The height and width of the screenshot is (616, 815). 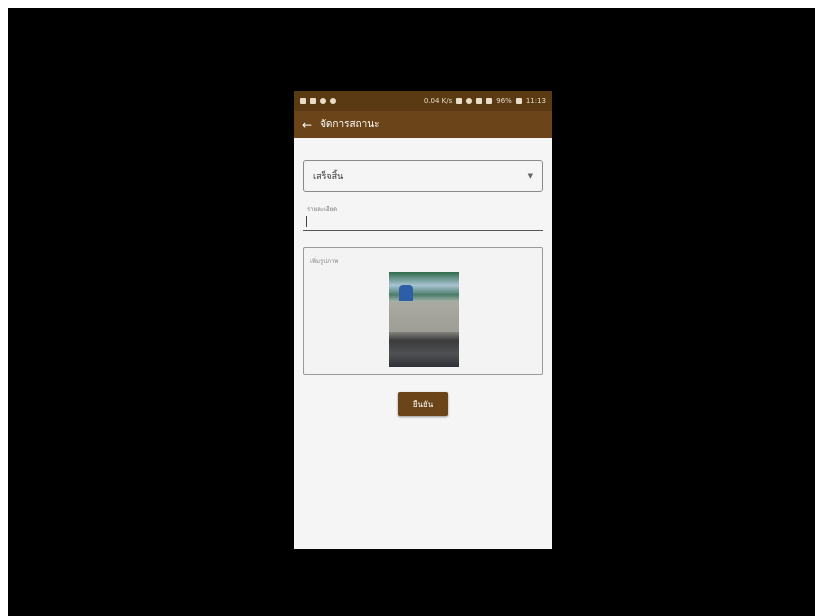 I want to click on confirm-row: ยืนยัน, so click(x=423, y=404).